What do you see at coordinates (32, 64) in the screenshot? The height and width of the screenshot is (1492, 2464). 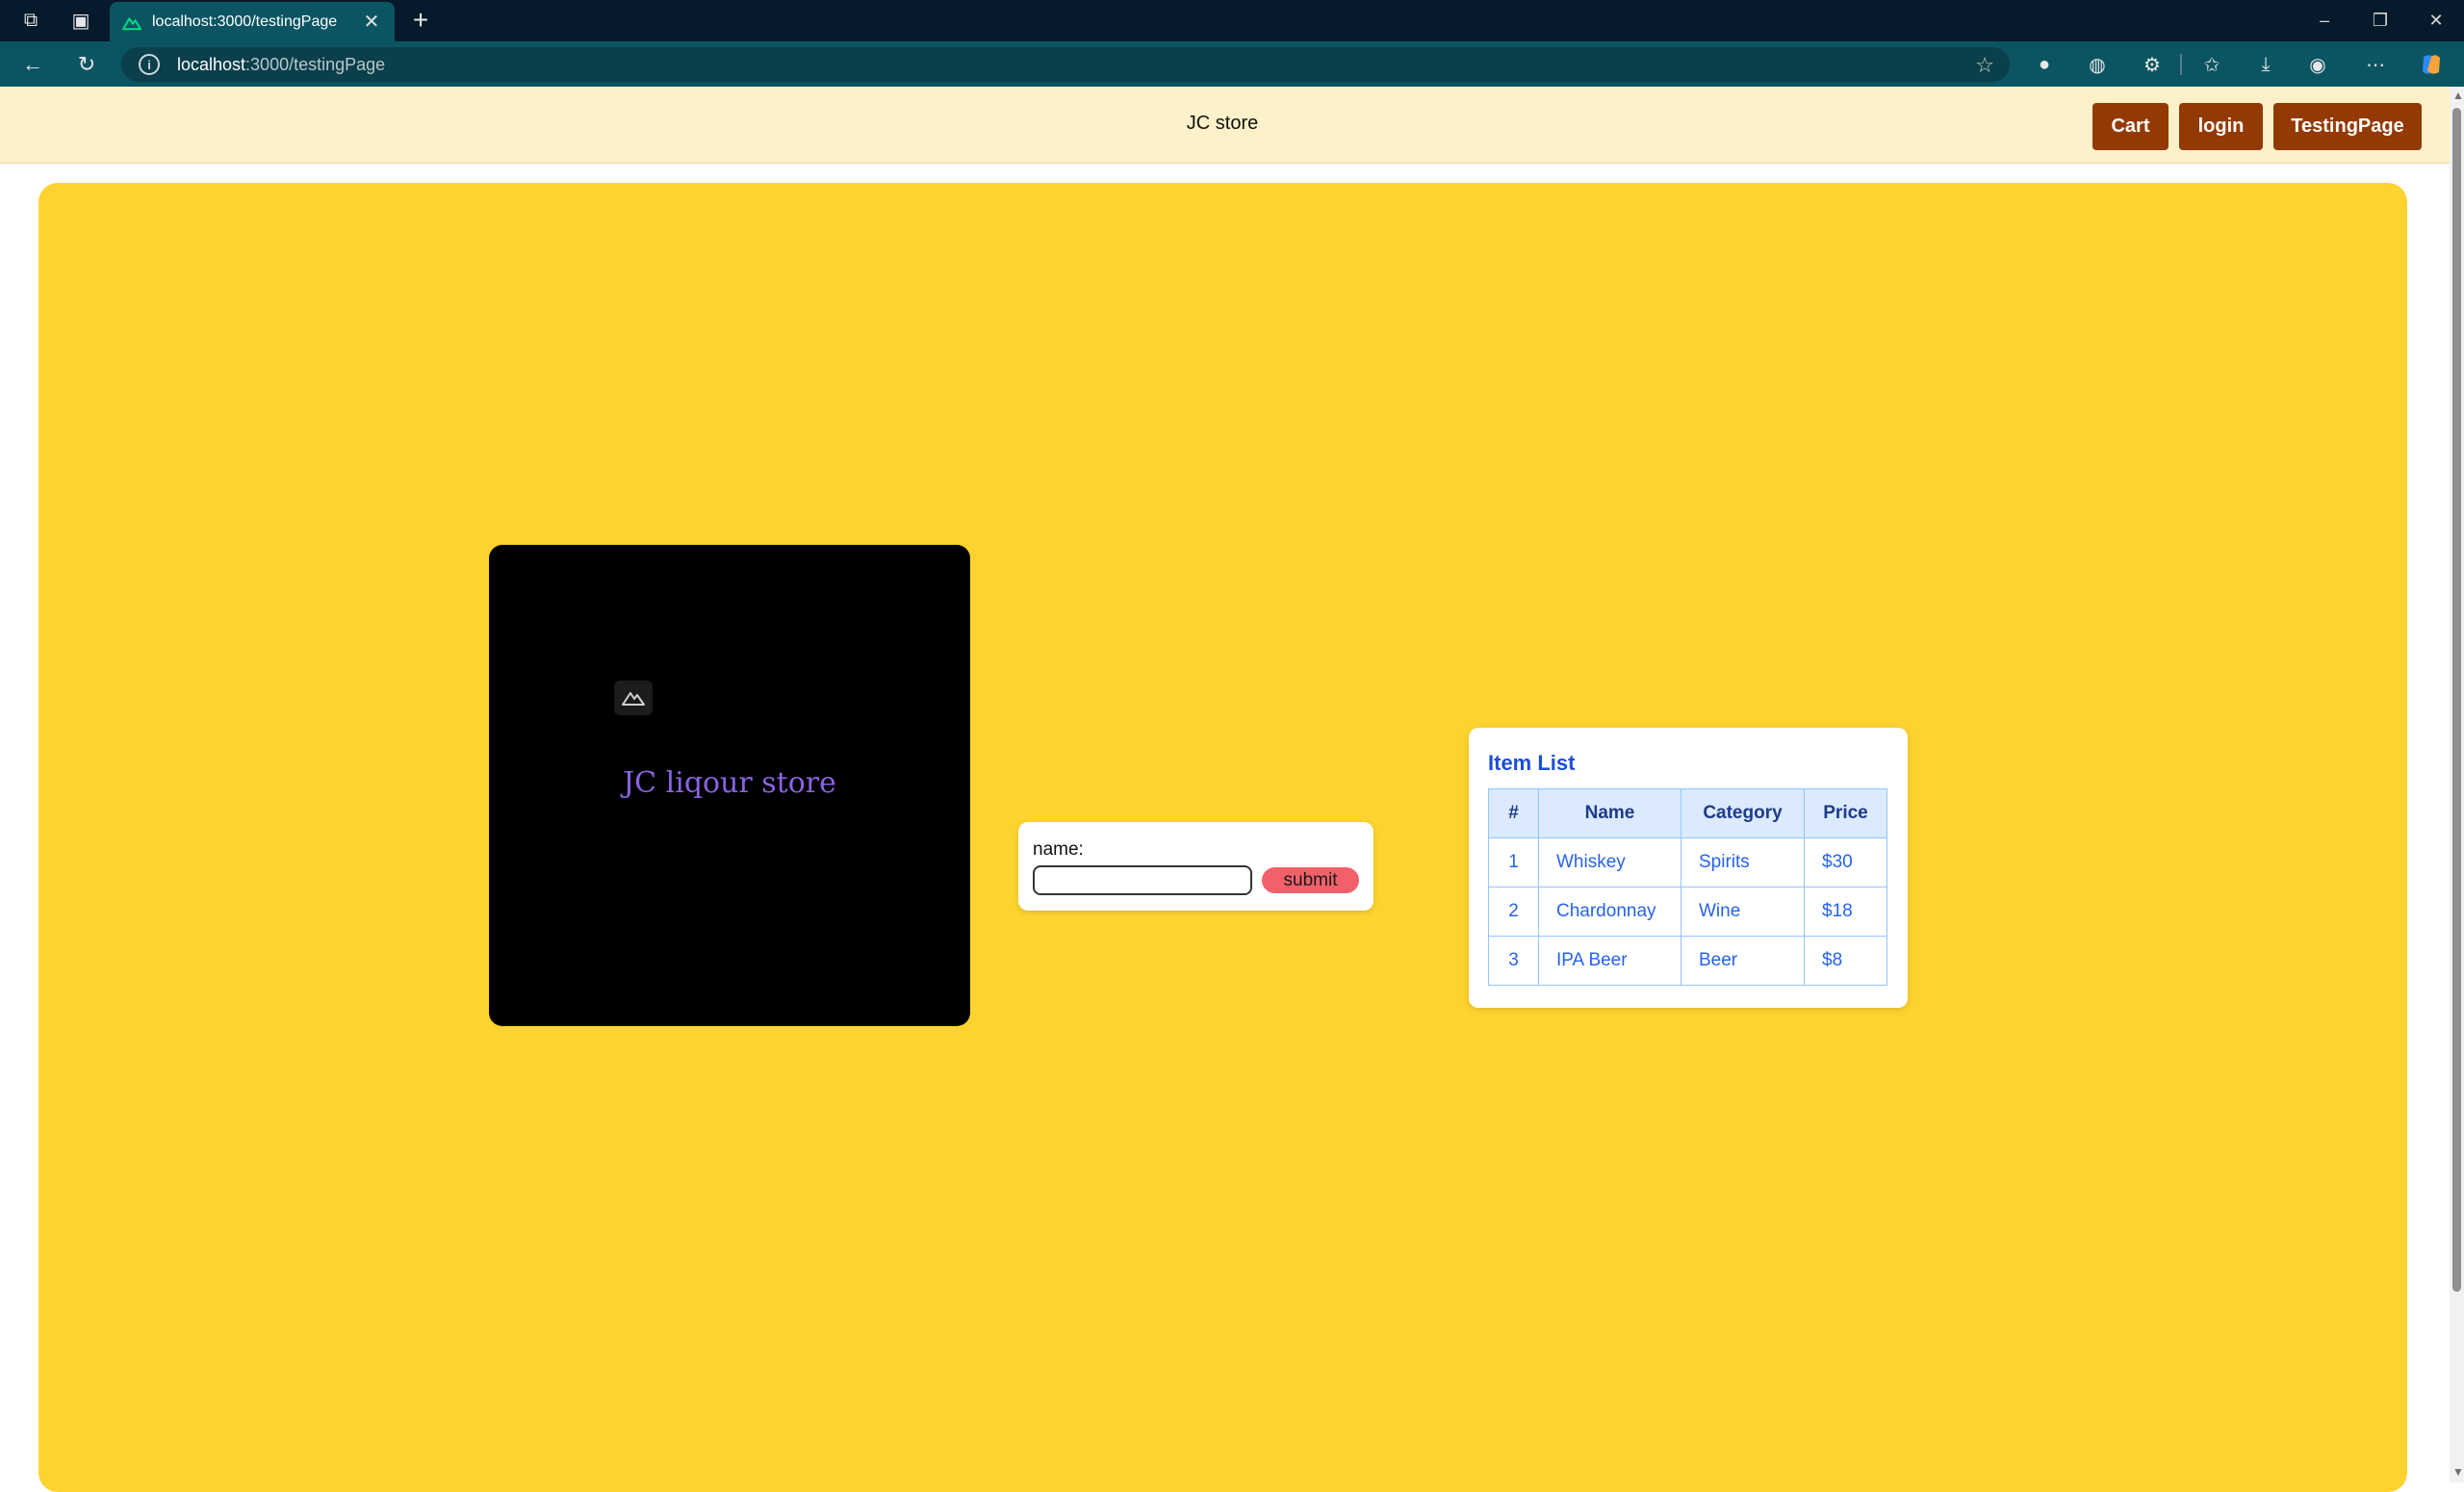 I see `back-icon: ←` at bounding box center [32, 64].